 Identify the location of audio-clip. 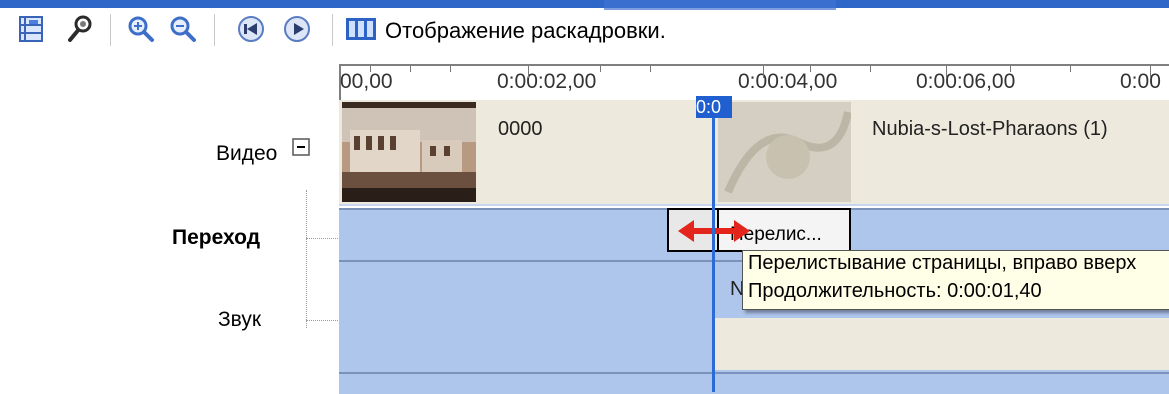
(941, 344).